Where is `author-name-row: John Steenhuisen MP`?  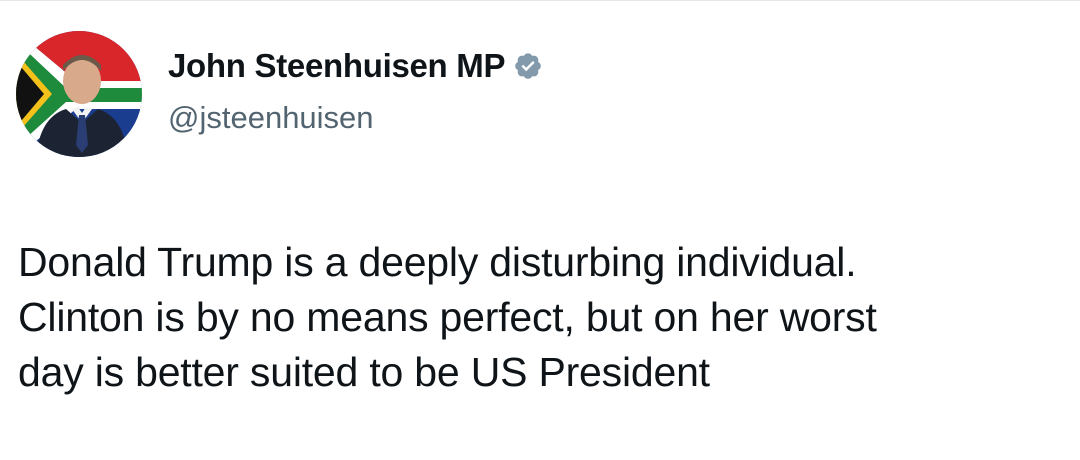 author-name-row: John Steenhuisen MP is located at coordinates (355, 66).